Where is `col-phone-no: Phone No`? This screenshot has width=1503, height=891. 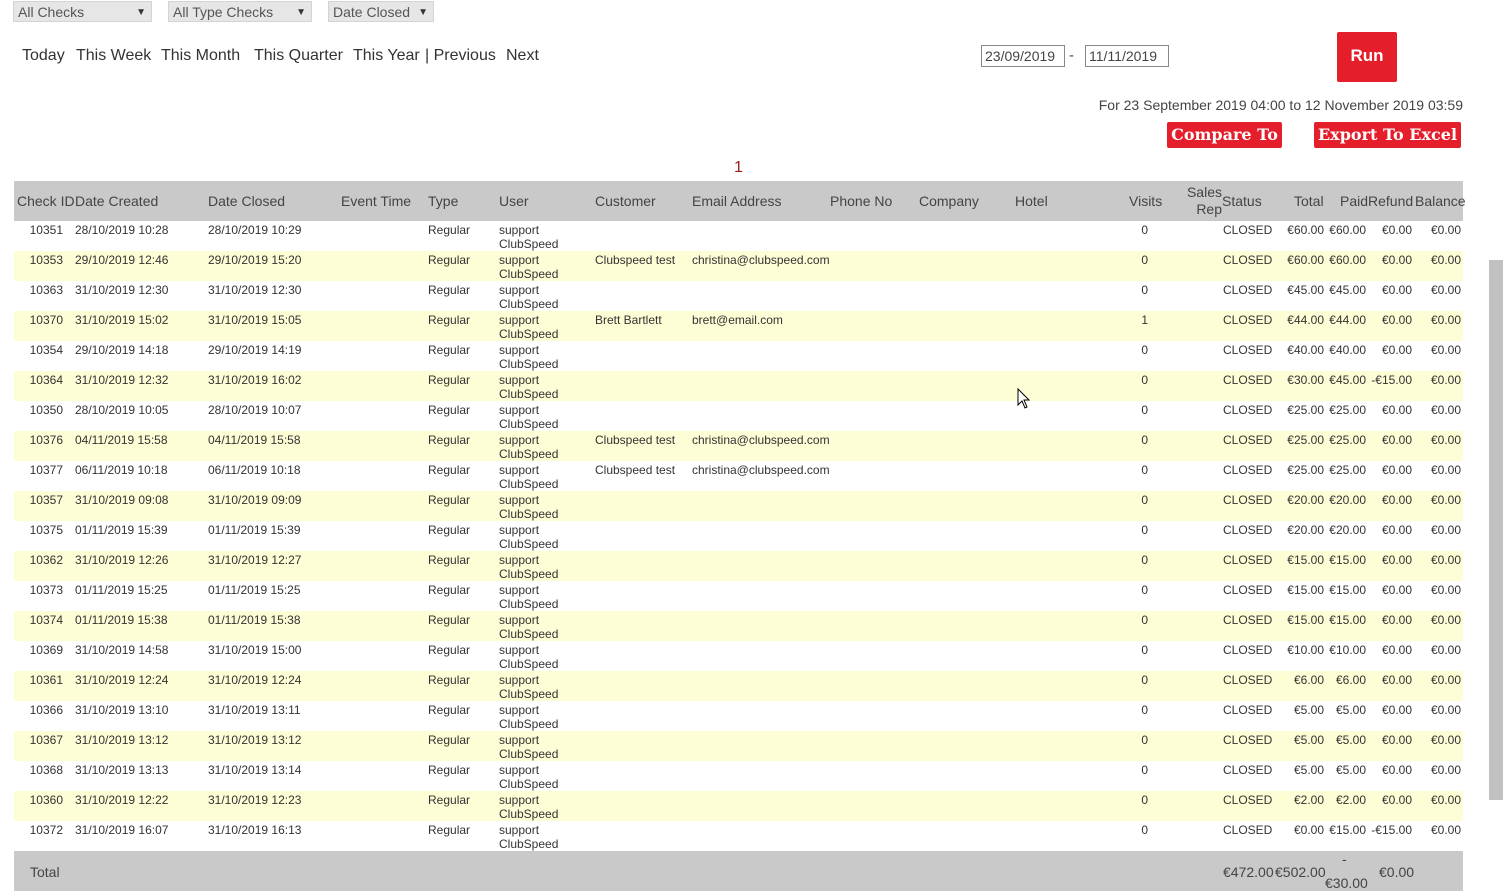
col-phone-no: Phone No is located at coordinates (861, 201).